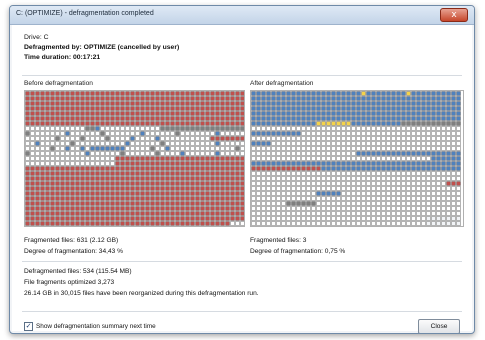 This screenshot has width=485, height=340. What do you see at coordinates (90, 326) in the screenshot?
I see `show-summary-option: ✓ Show defragmentation summary next time` at bounding box center [90, 326].